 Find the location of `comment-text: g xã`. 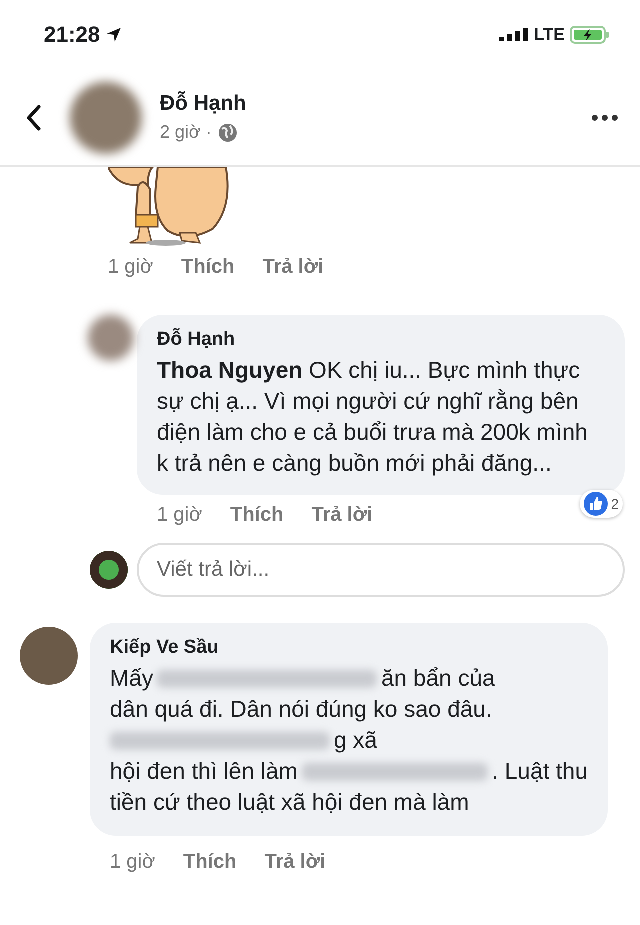

comment-text: g xã is located at coordinates (356, 740).